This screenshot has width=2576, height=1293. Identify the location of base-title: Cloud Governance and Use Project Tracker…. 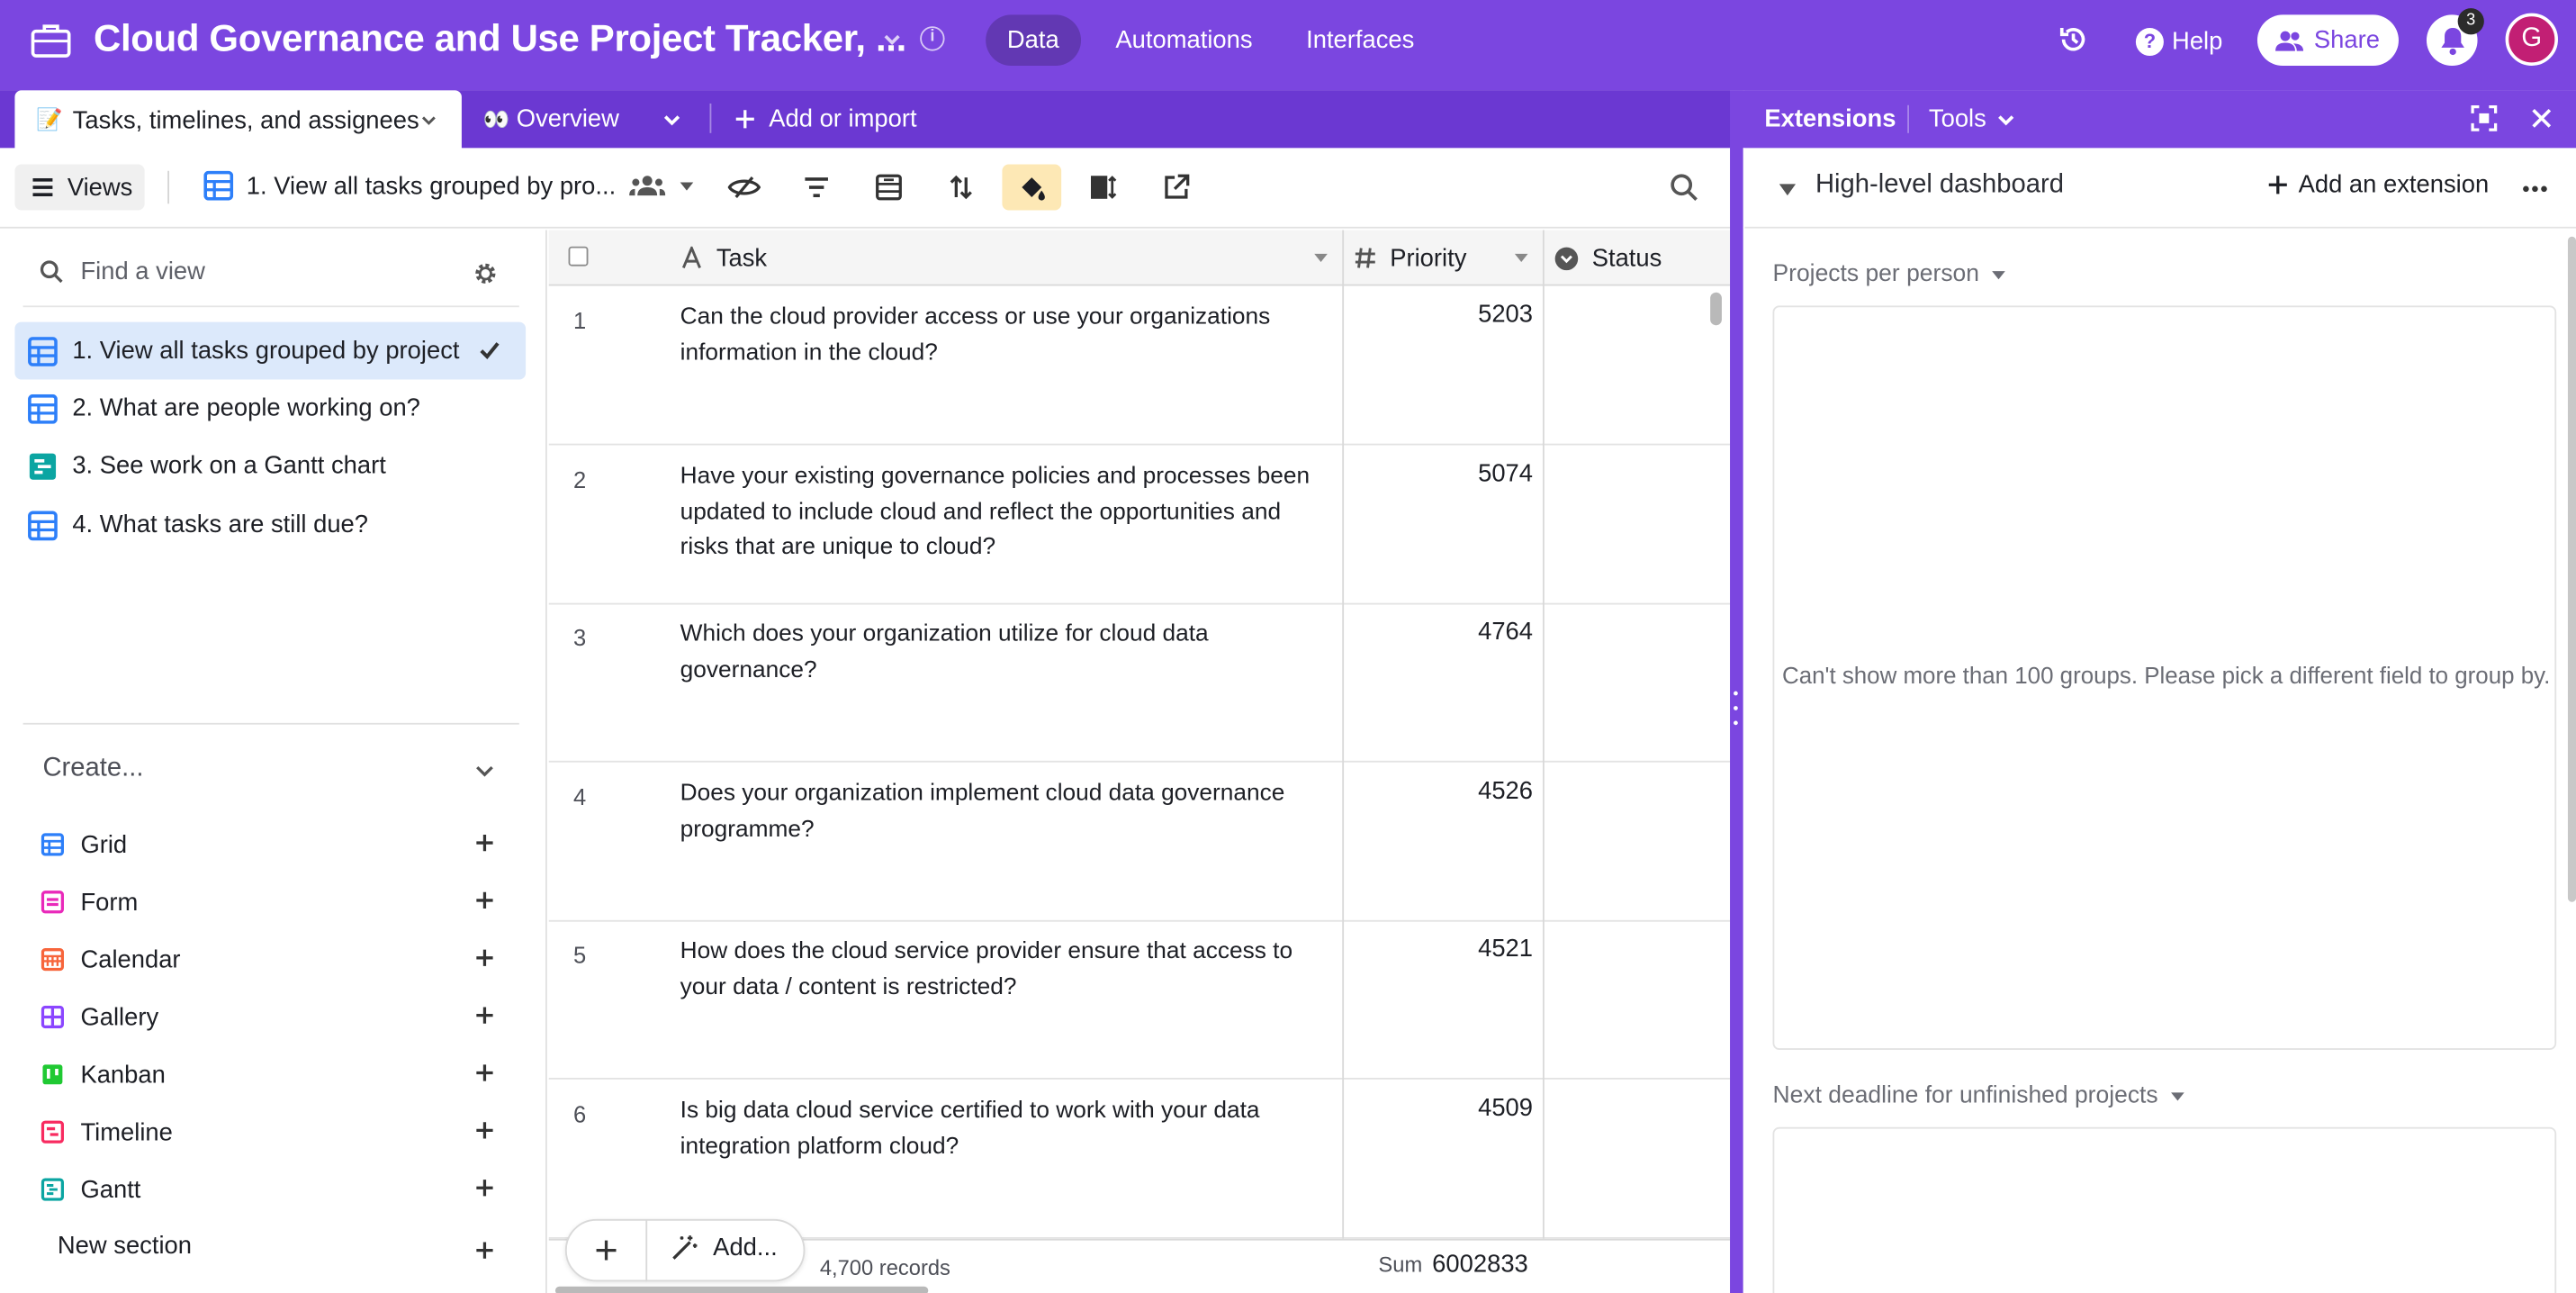
(500, 38).